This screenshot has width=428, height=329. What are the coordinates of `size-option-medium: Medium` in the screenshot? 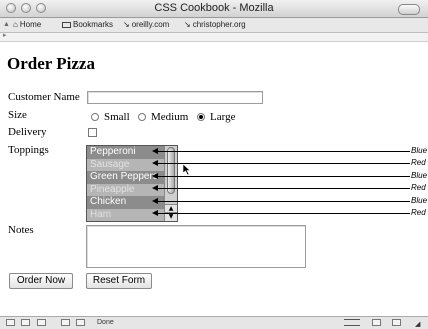 It's located at (163, 117).